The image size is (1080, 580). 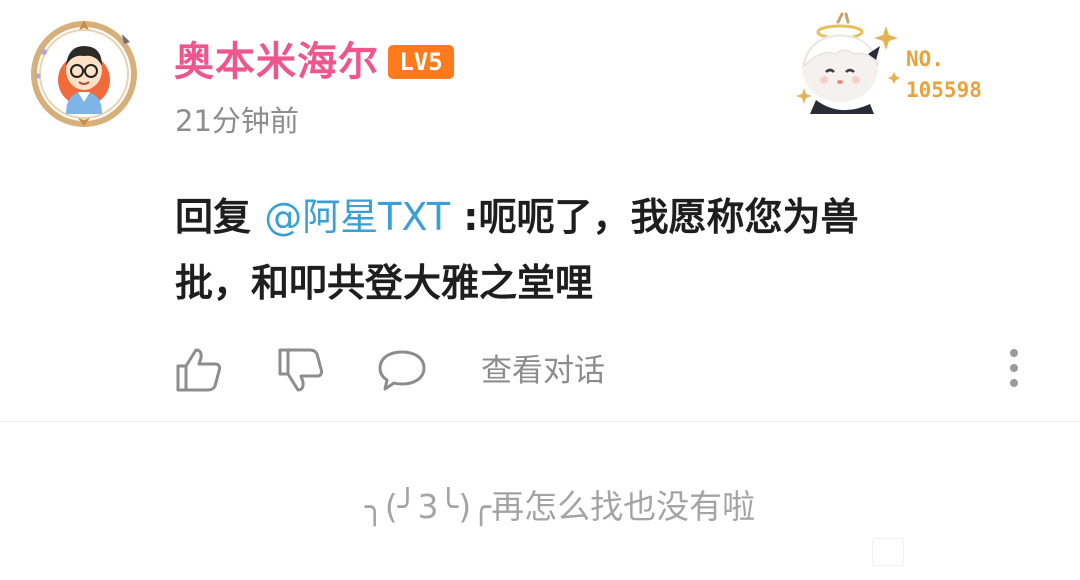 I want to click on user-avatar, so click(x=84, y=72).